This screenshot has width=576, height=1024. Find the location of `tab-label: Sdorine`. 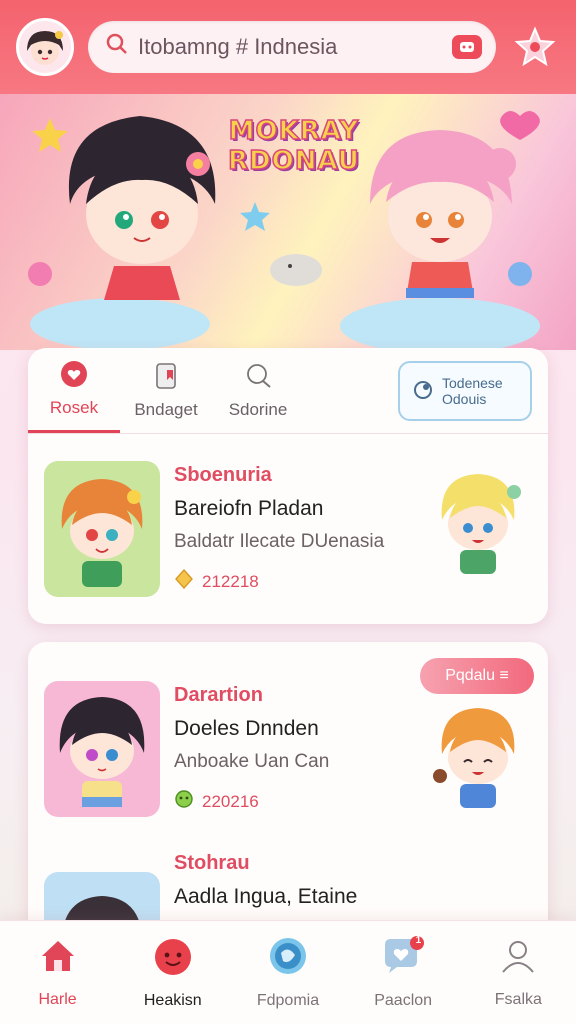

tab-label: Sdorine is located at coordinates (258, 409).